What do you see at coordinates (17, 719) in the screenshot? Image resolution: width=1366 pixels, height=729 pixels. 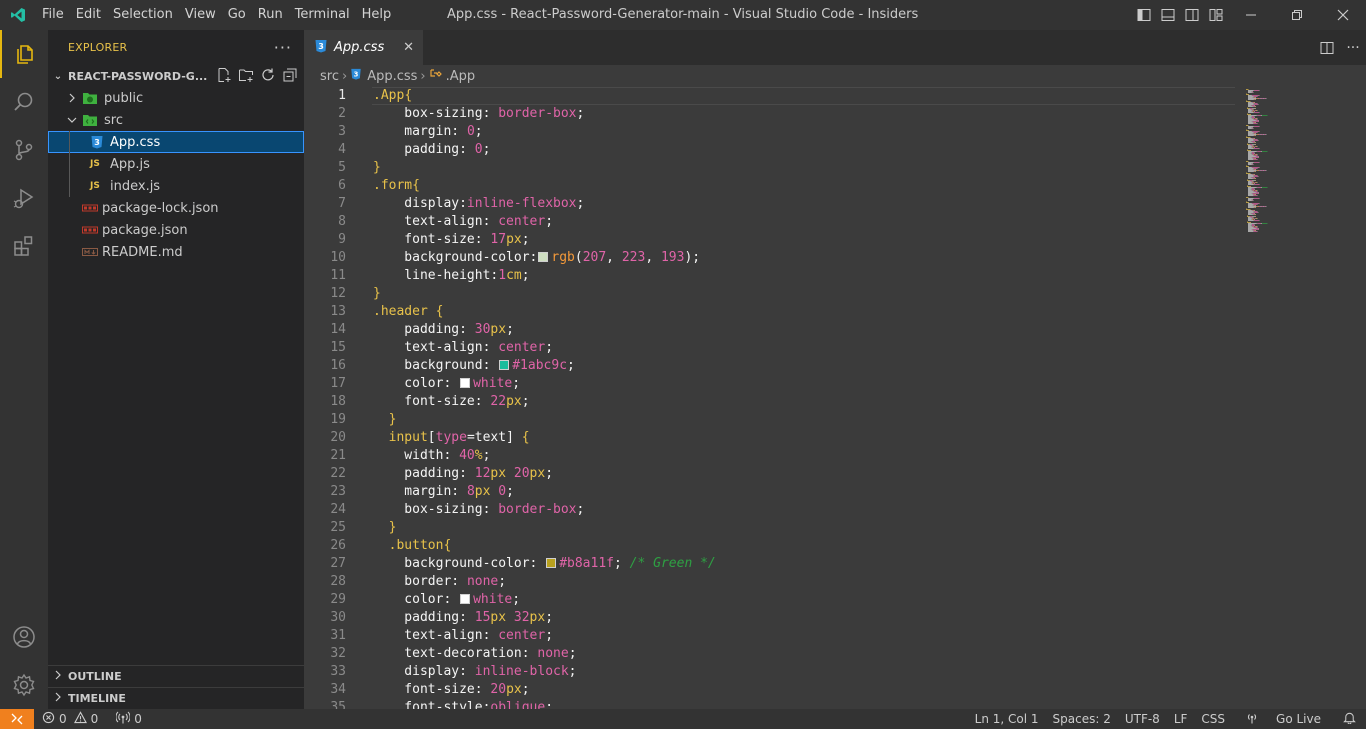 I see `remote-indicator-icon` at bounding box center [17, 719].